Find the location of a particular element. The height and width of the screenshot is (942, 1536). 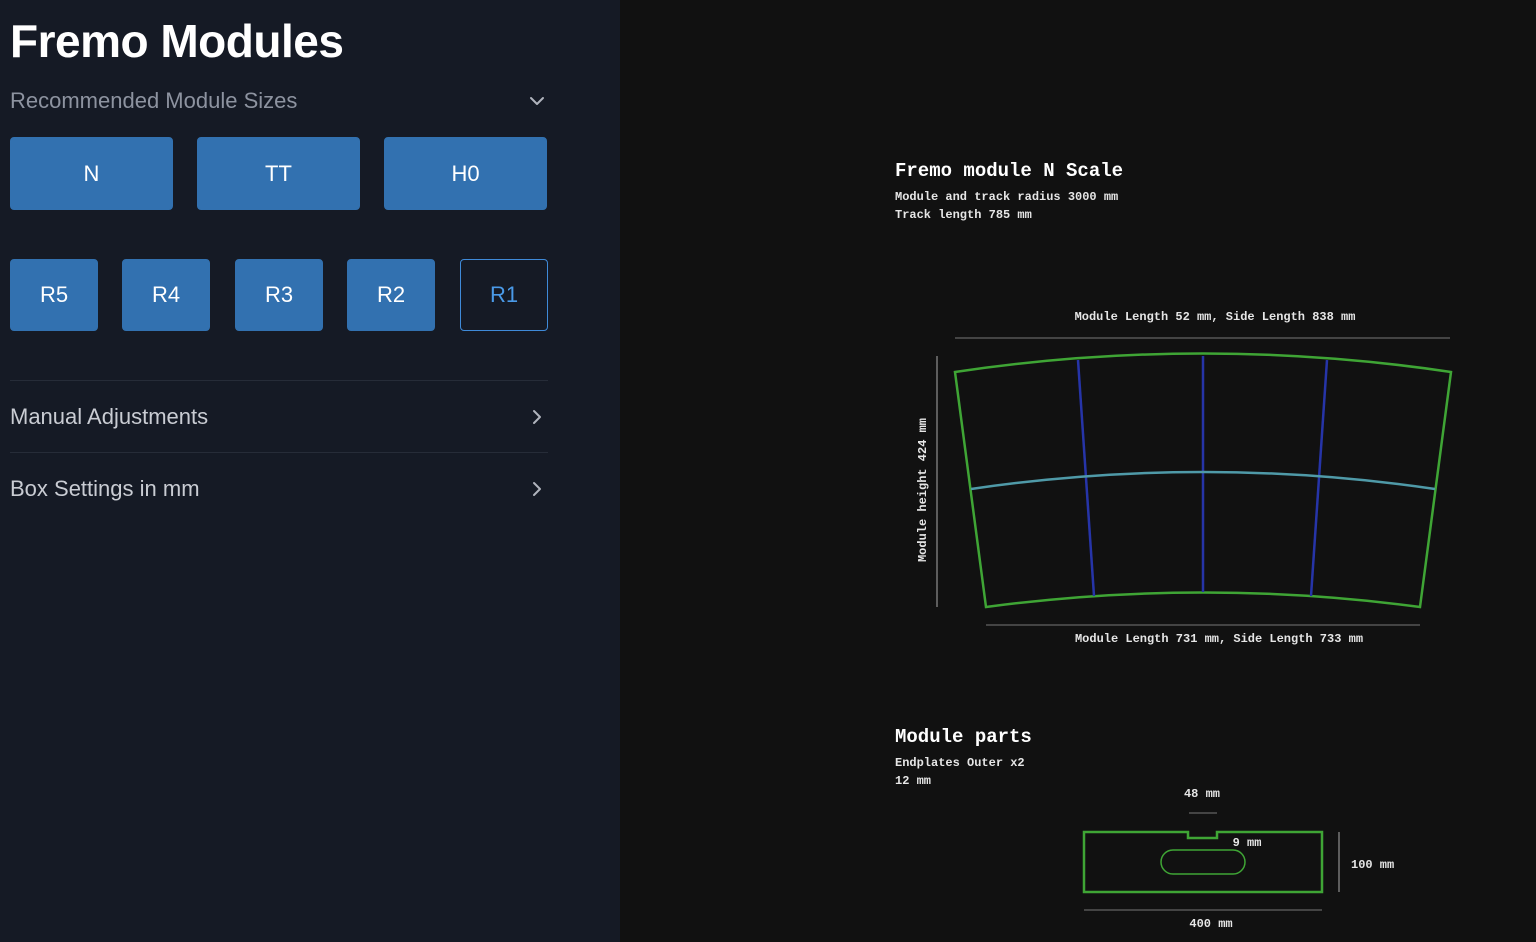

parts-subtitle: Endplates Outer x2 12 mm is located at coordinates (960, 772).